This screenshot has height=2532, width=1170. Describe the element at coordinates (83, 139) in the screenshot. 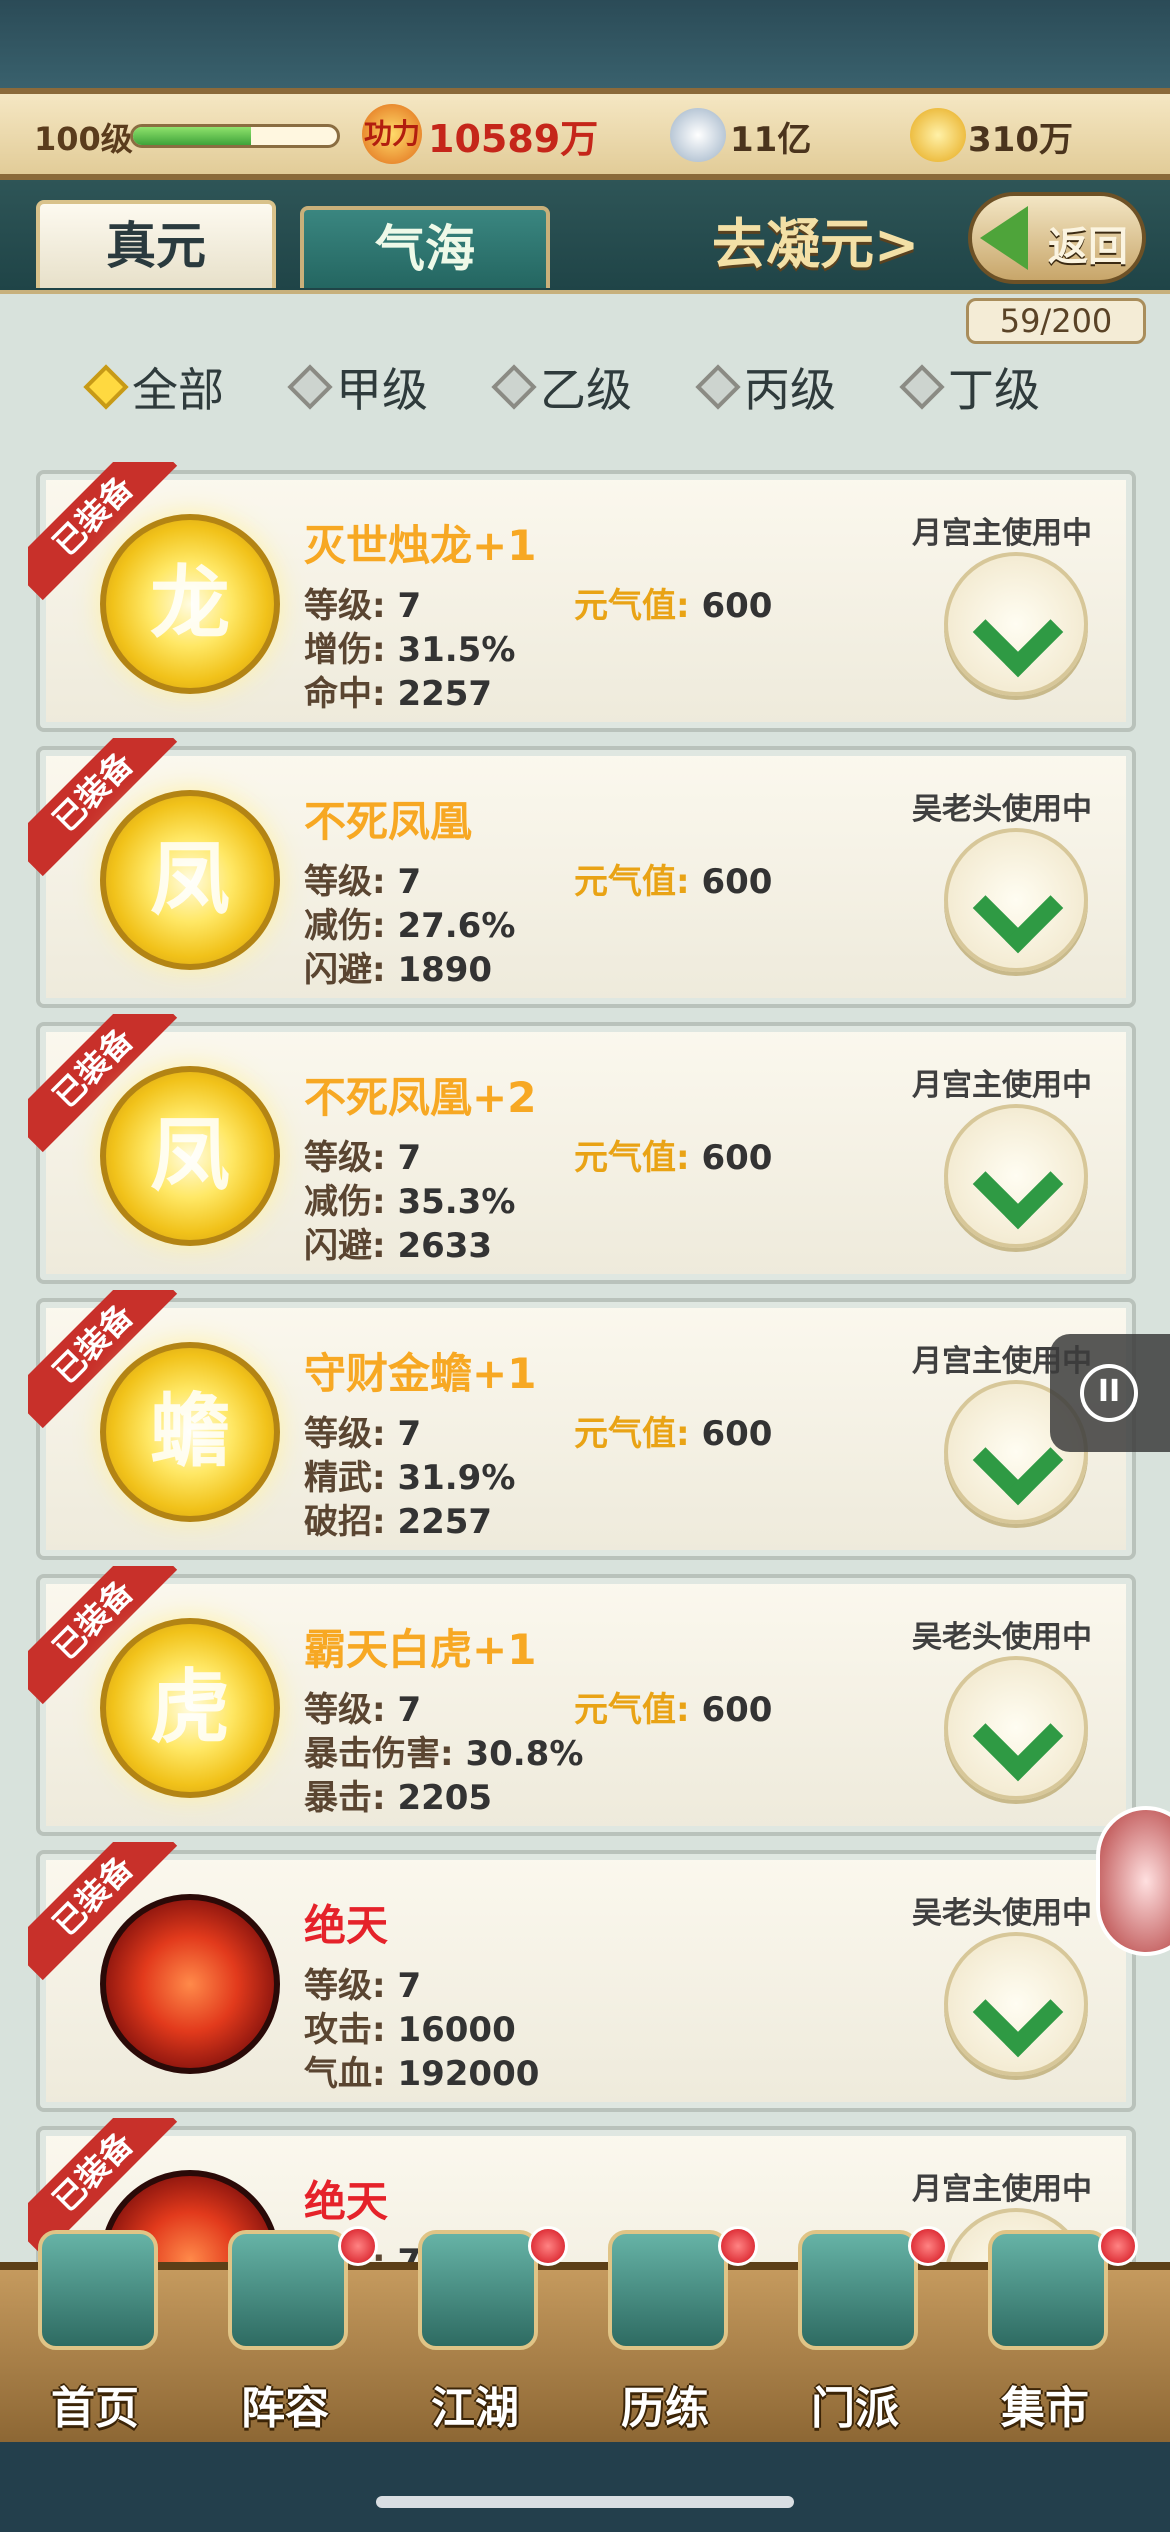

I see `player-level: 100级` at that location.